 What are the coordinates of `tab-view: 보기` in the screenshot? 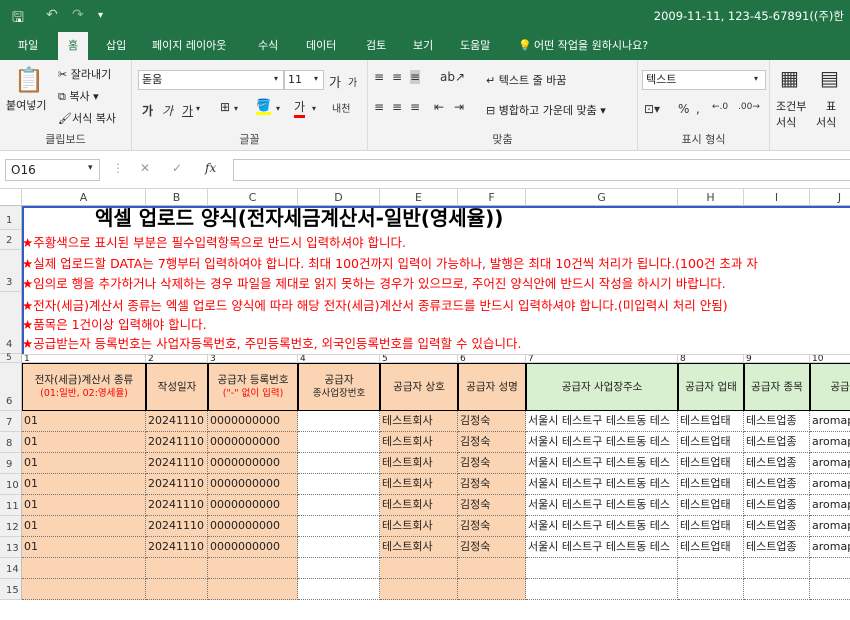 It's located at (423, 46).